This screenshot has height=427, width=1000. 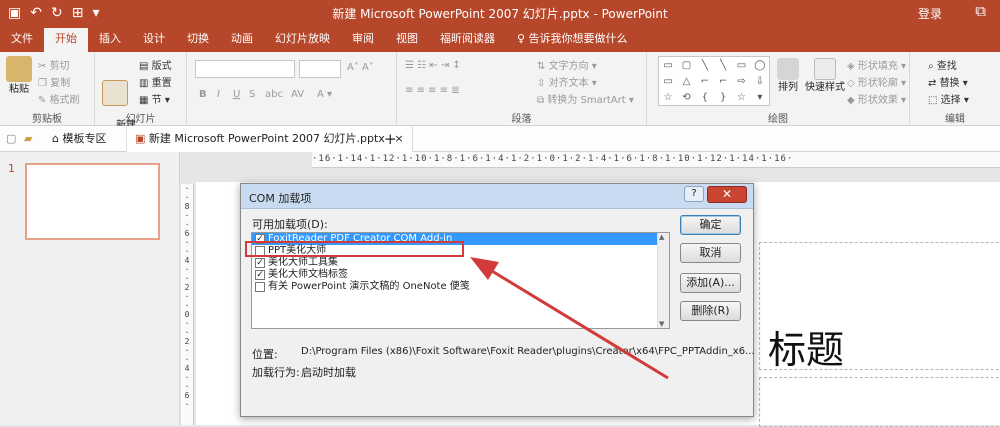 What do you see at coordinates (575, 321) in the screenshot?
I see `arrow-shaft` at bounding box center [575, 321].